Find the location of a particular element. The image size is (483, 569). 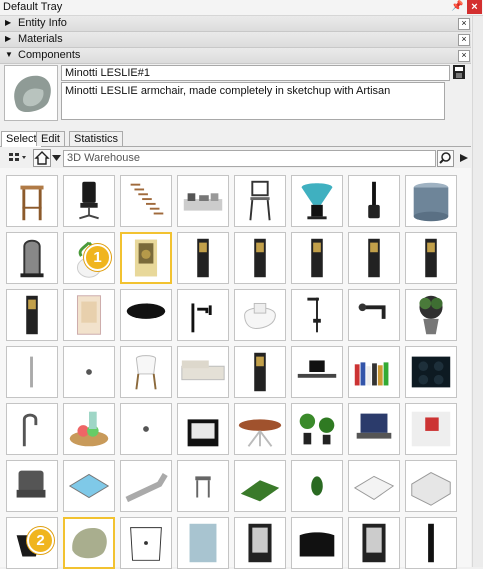

lounge-chair-thumbnail is located at coordinates (32, 486).